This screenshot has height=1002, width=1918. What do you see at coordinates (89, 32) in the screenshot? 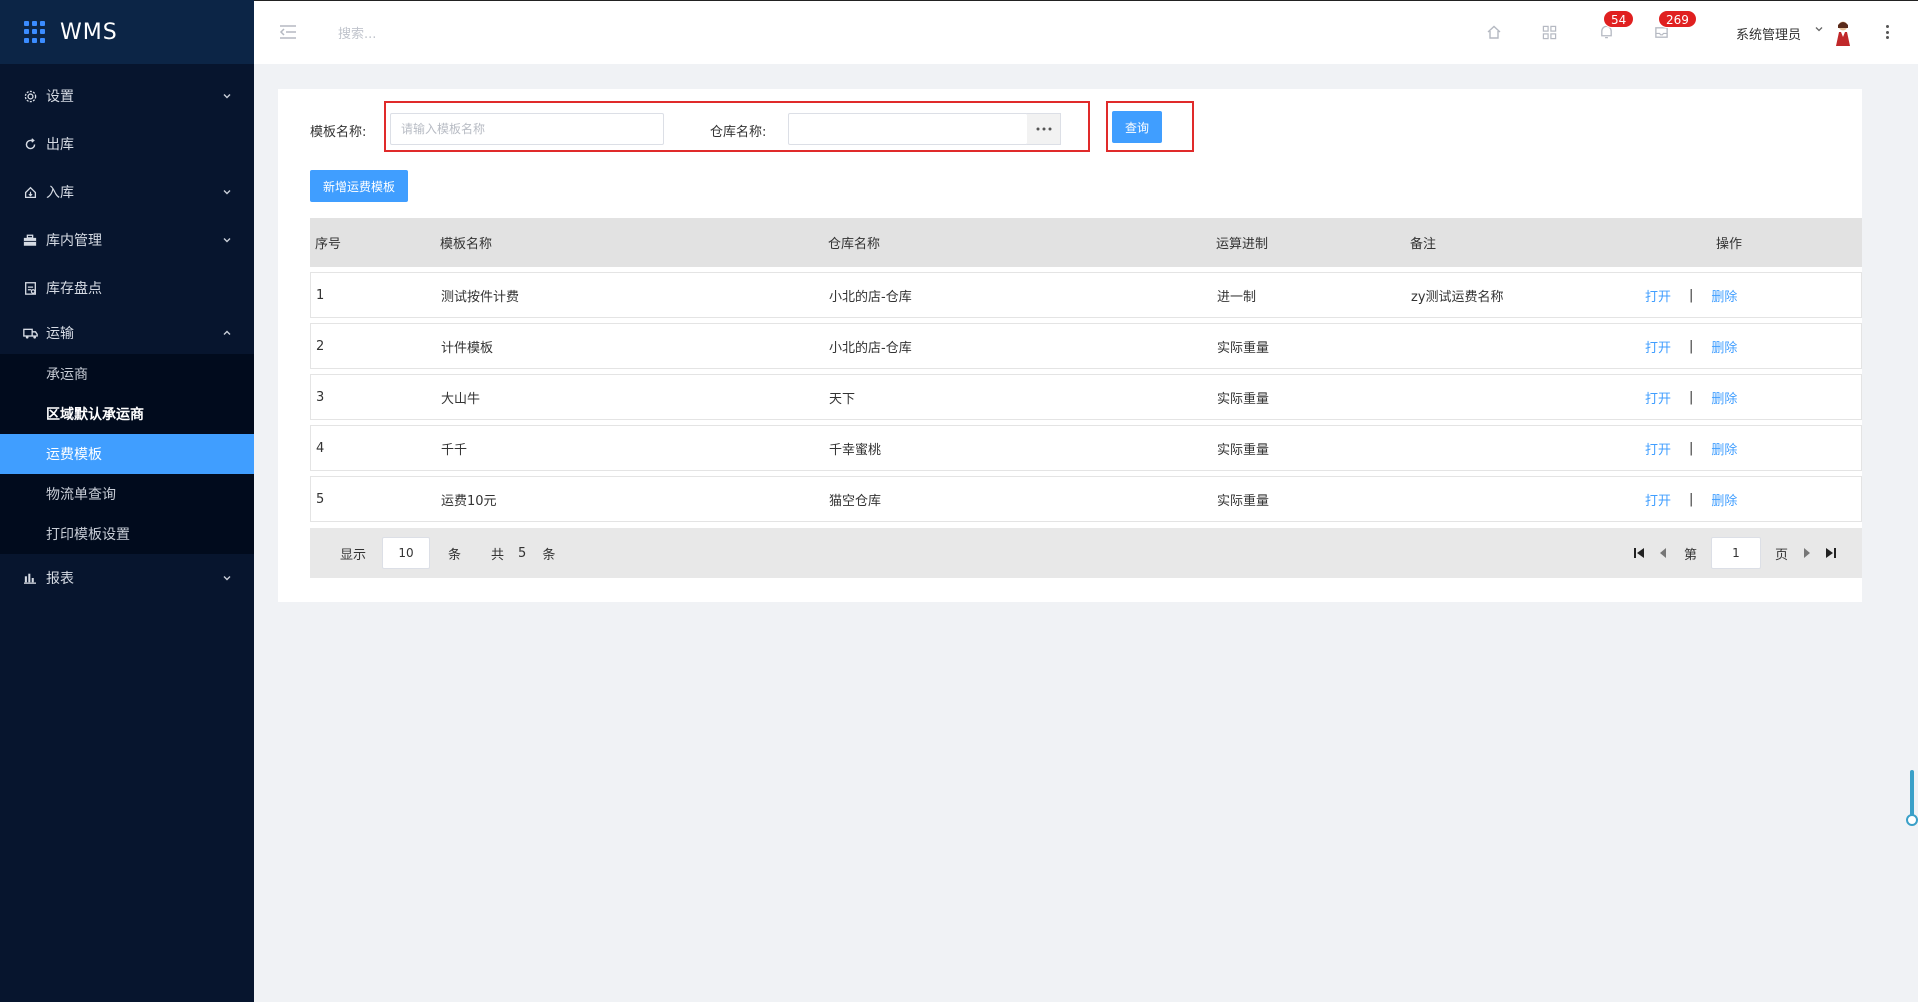
I see `app-title: WMS` at bounding box center [89, 32].